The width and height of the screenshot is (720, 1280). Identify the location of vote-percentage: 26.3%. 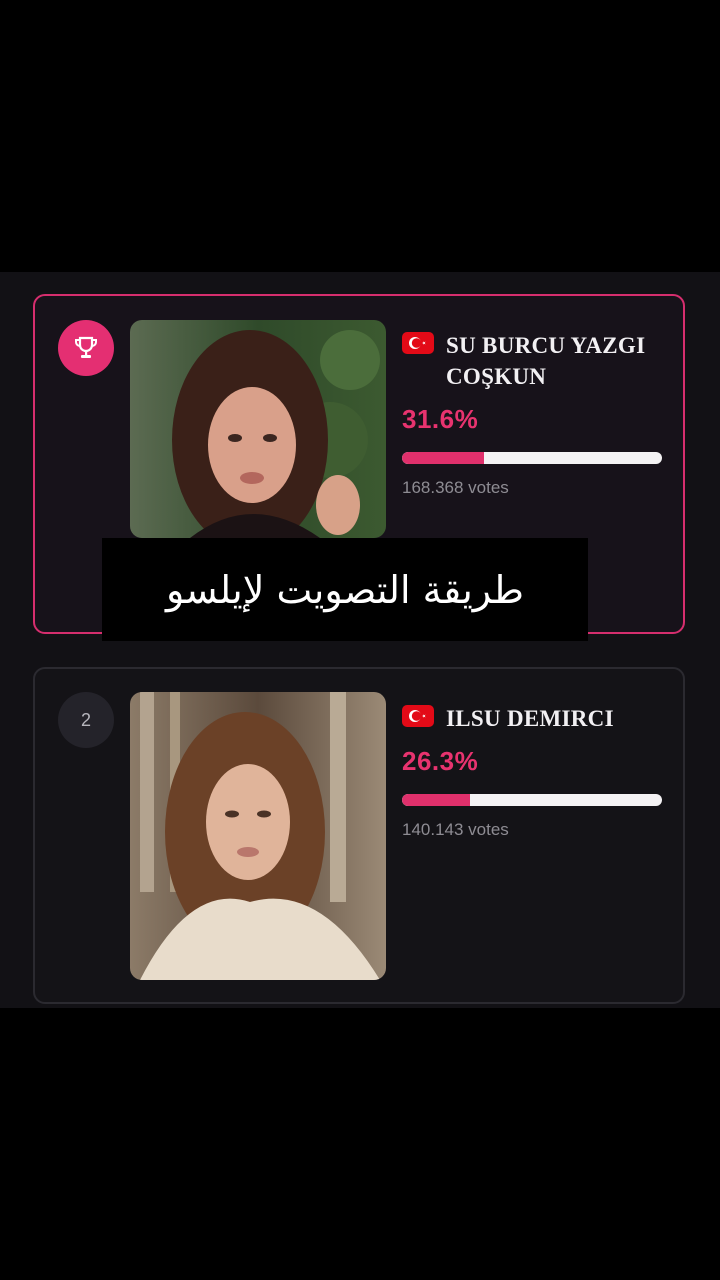
(440, 761).